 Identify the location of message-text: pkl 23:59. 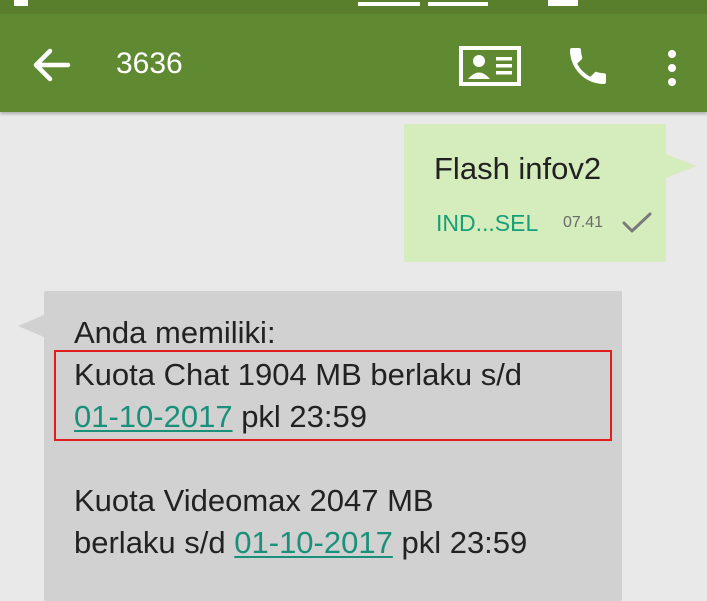
(460, 542).